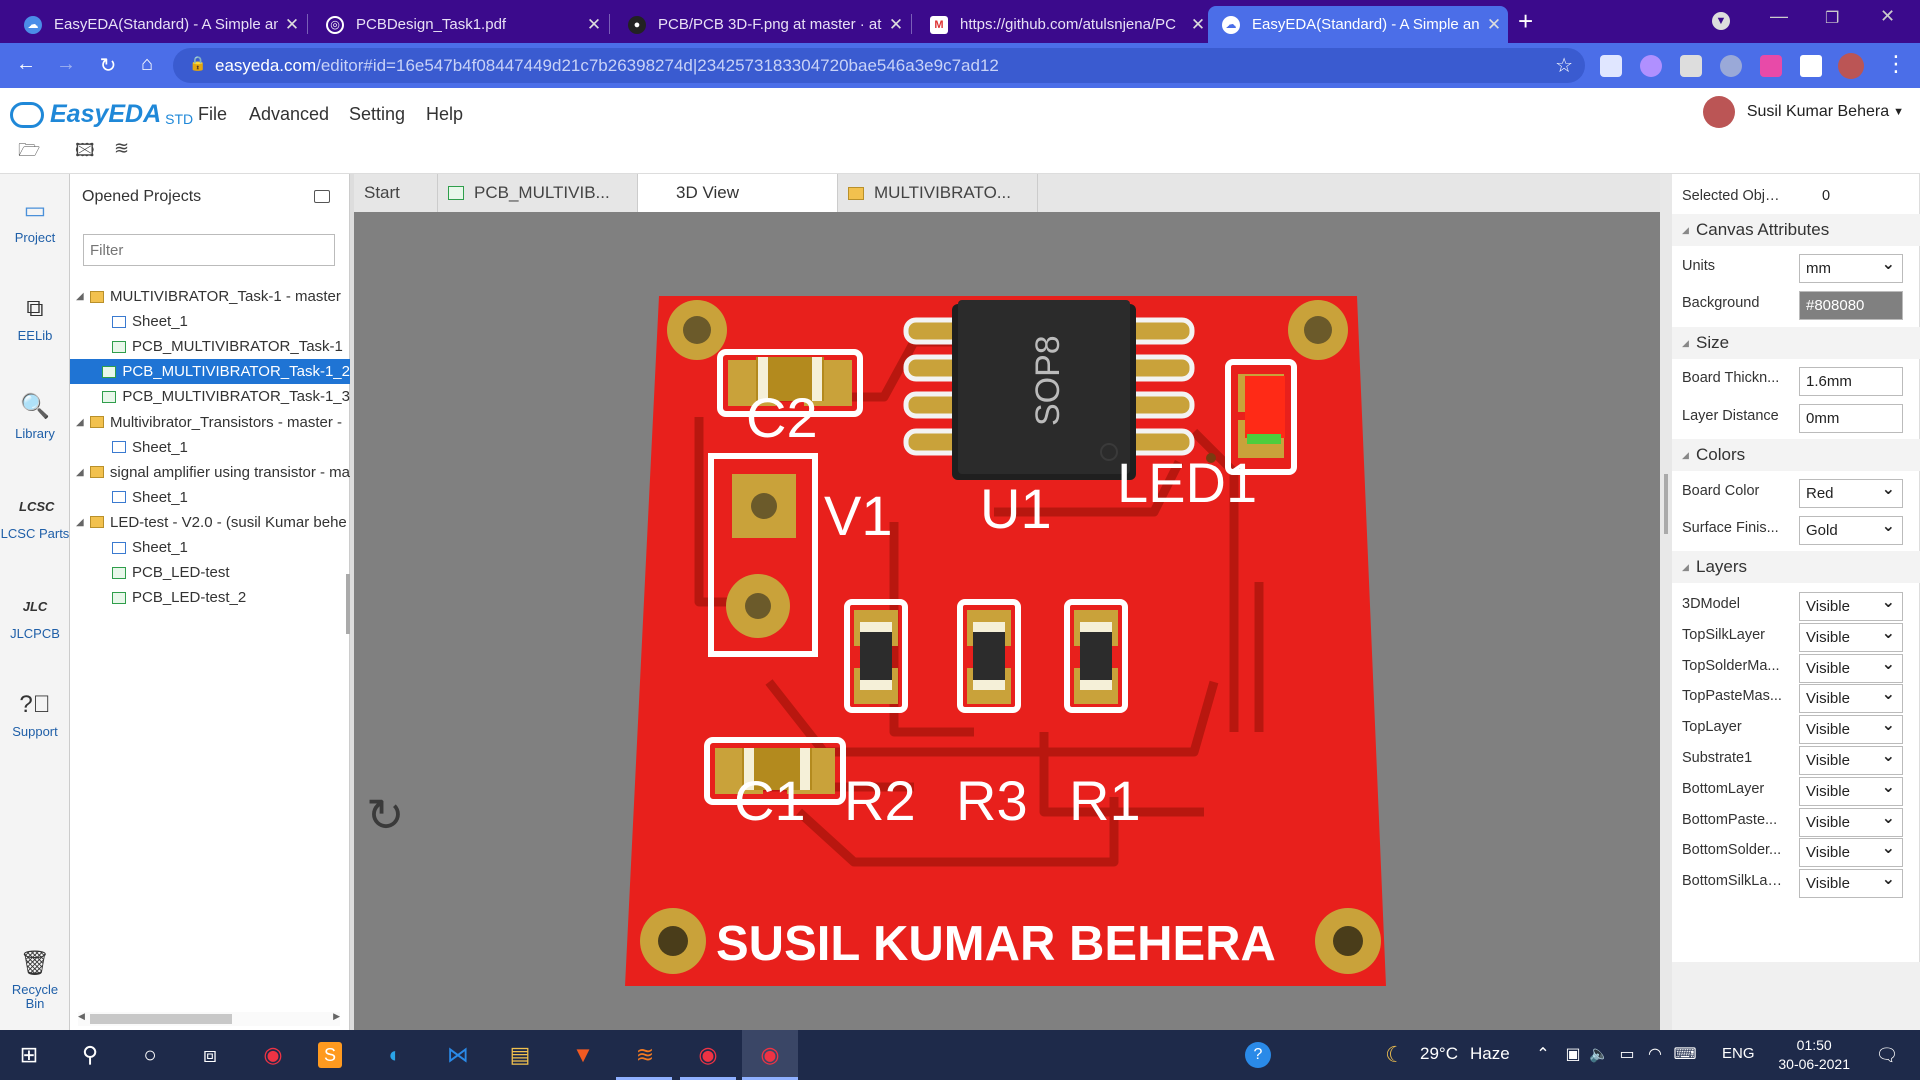 This screenshot has height=1080, width=1920. I want to click on section-colors: ◢ Colors, so click(1796, 455).